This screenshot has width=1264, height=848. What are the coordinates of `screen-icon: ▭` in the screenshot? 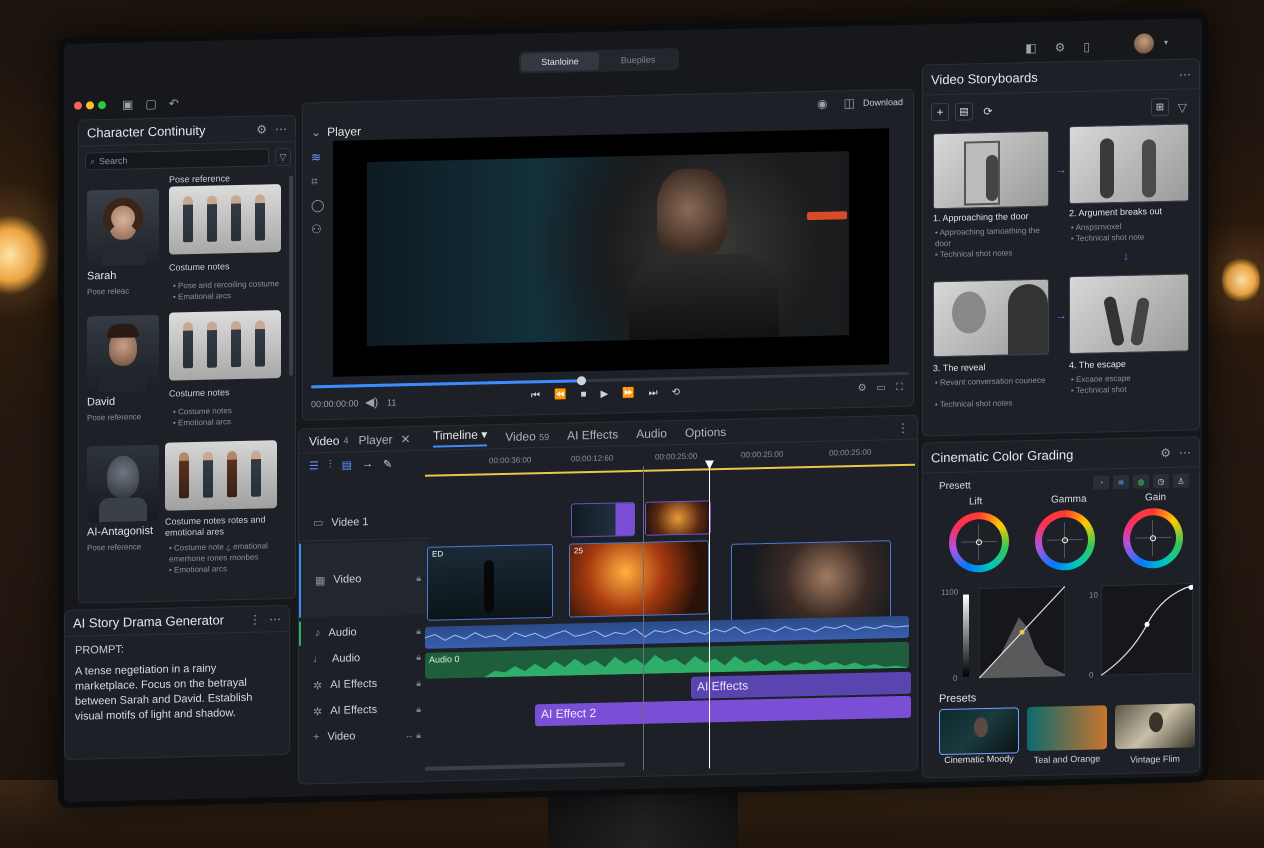 It's located at (881, 387).